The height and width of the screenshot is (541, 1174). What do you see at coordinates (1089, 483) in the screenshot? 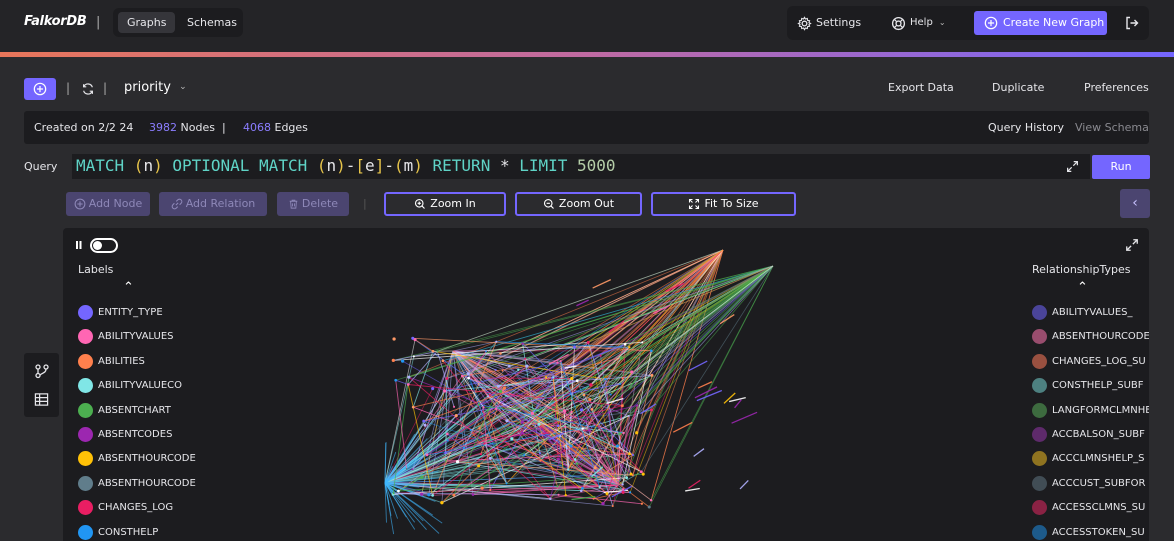
I see `relationship-item: ACCCUST_SUBFOR` at bounding box center [1089, 483].